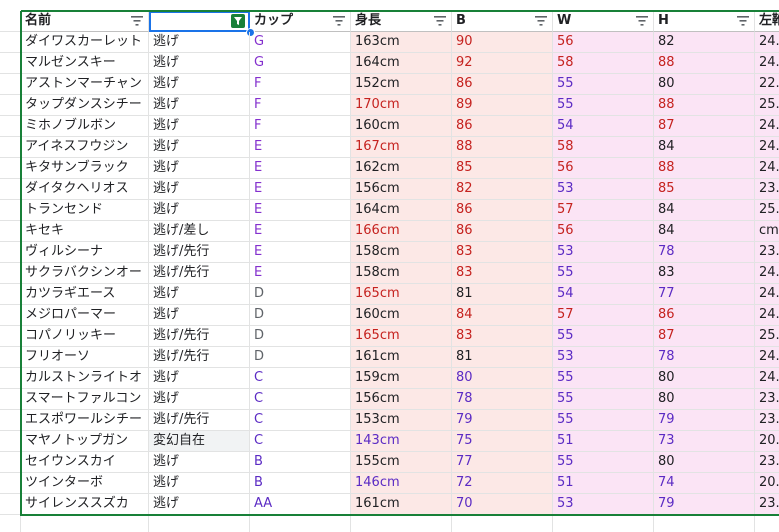  Describe the element at coordinates (401, 336) in the screenshot. I see `table-cell: 165cm` at that location.